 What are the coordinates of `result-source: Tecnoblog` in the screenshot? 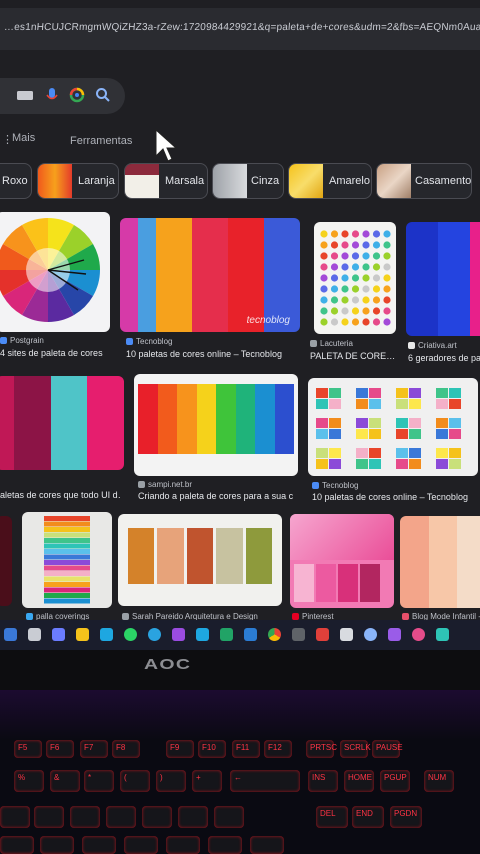 It's located at (149, 341).